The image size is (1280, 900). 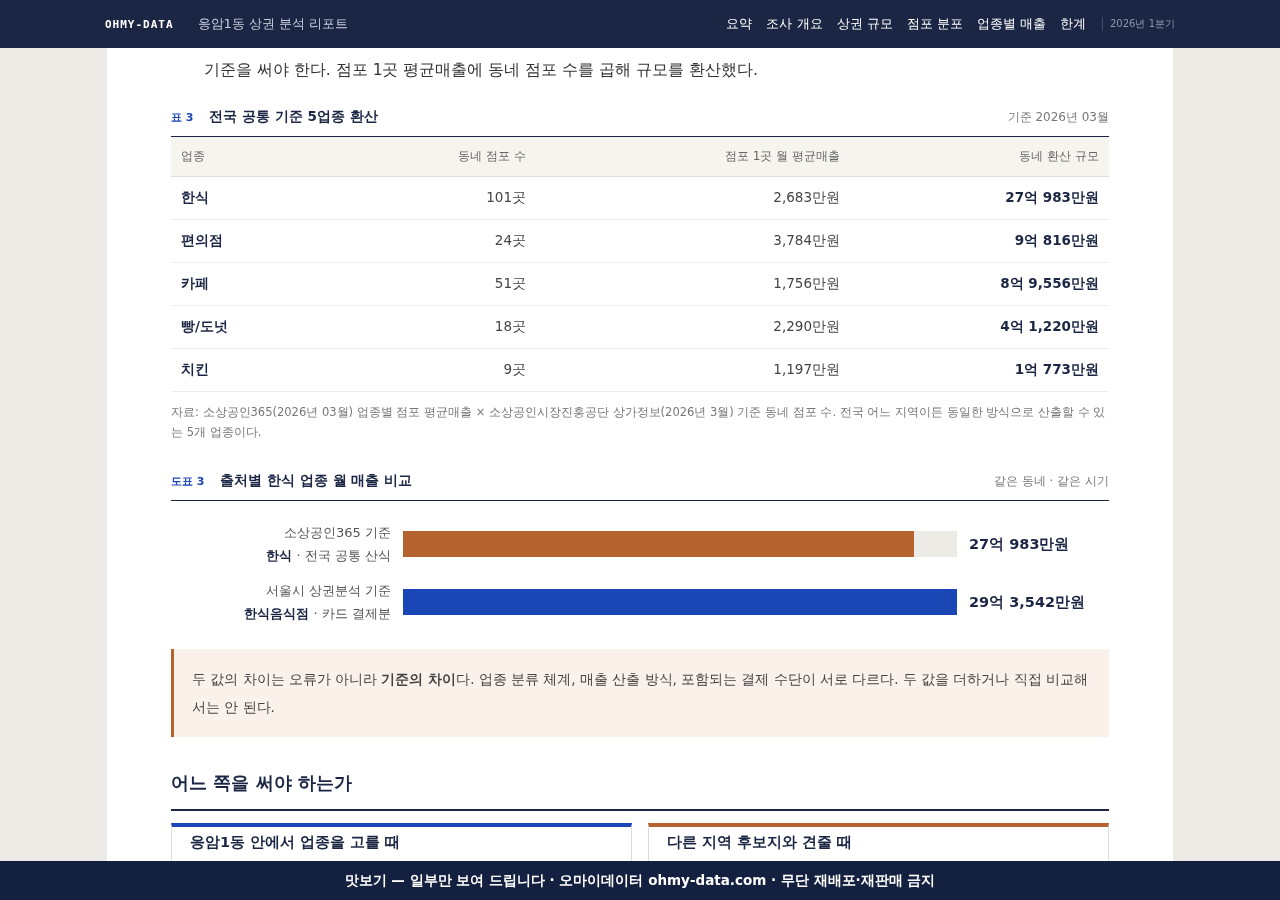 I want to click on table-cell-text: 편의점, so click(x=202, y=241).